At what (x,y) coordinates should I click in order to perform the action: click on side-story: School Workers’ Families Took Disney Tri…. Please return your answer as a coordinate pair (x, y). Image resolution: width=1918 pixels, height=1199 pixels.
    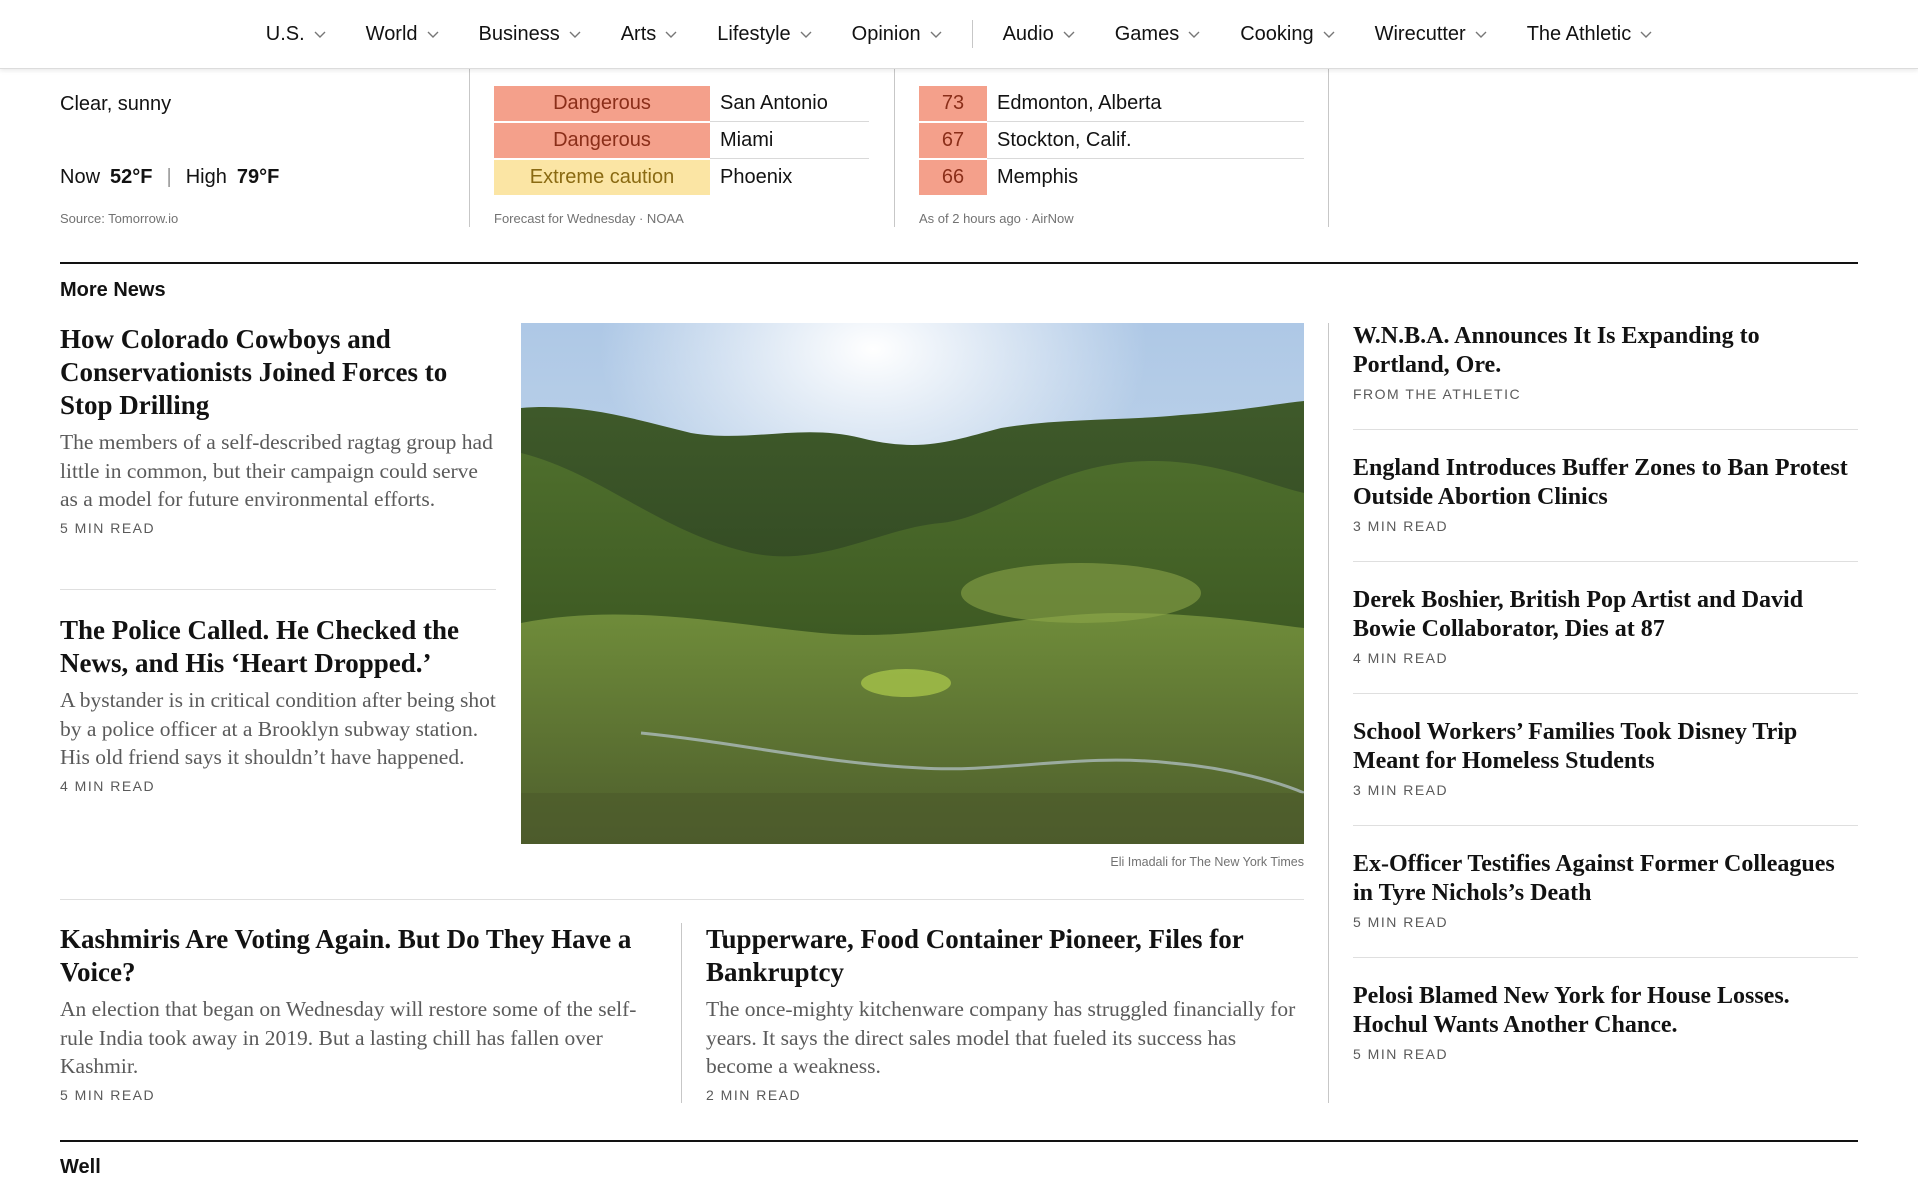
    Looking at the image, I should click on (1605, 758).